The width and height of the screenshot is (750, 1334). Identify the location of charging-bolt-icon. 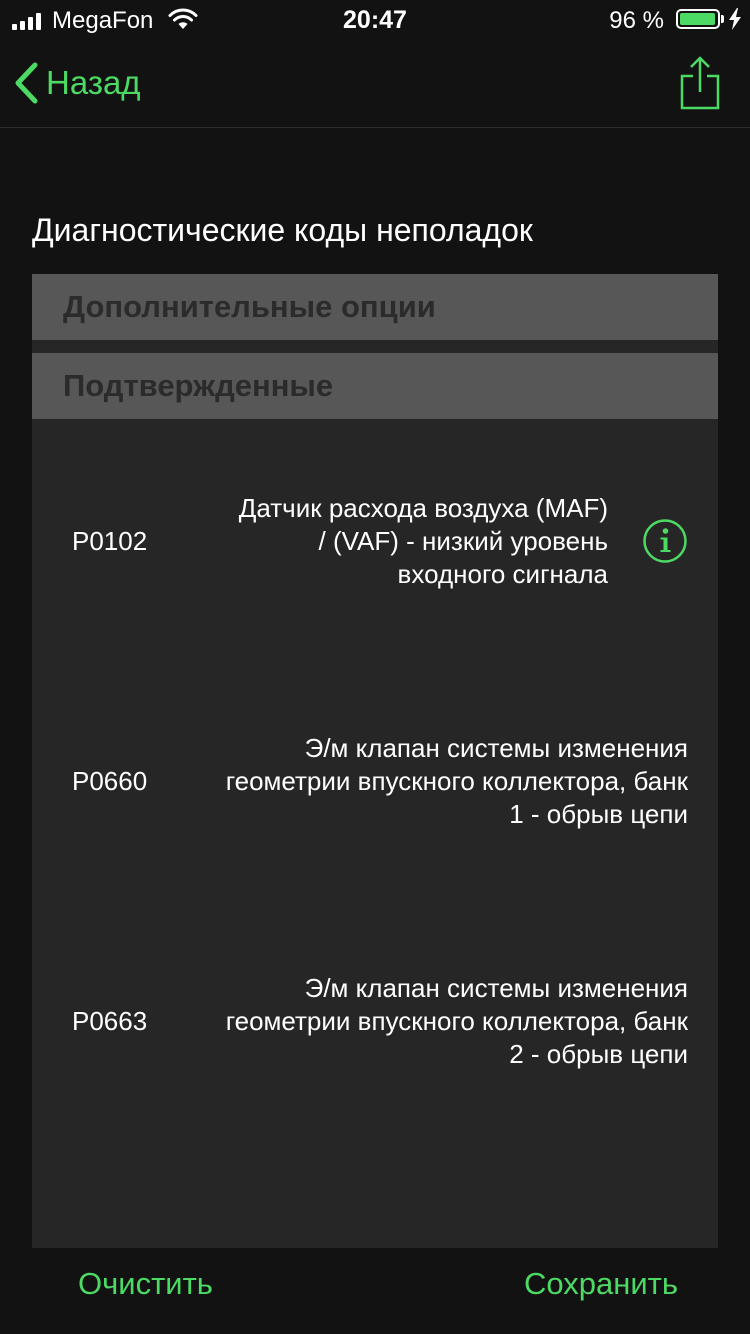
(735, 19).